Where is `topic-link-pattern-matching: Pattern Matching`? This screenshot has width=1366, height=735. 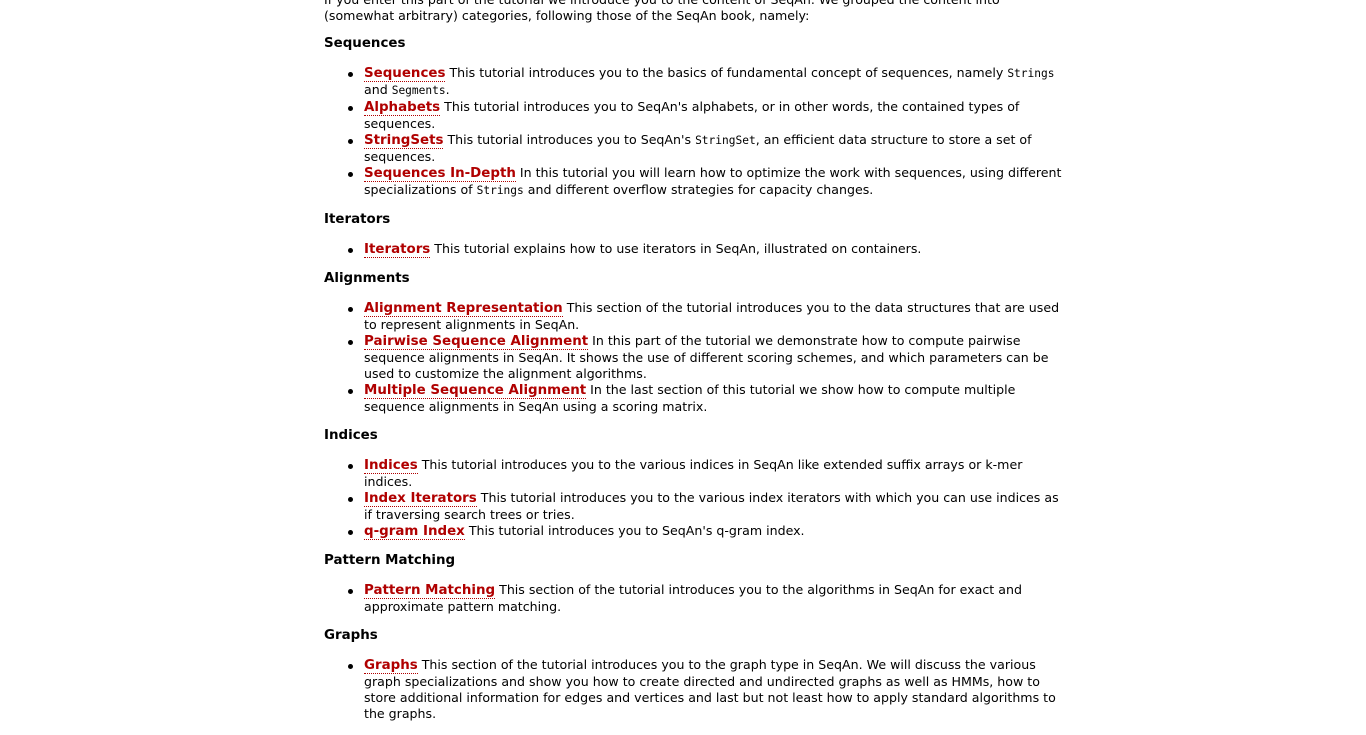 topic-link-pattern-matching: Pattern Matching is located at coordinates (430, 591).